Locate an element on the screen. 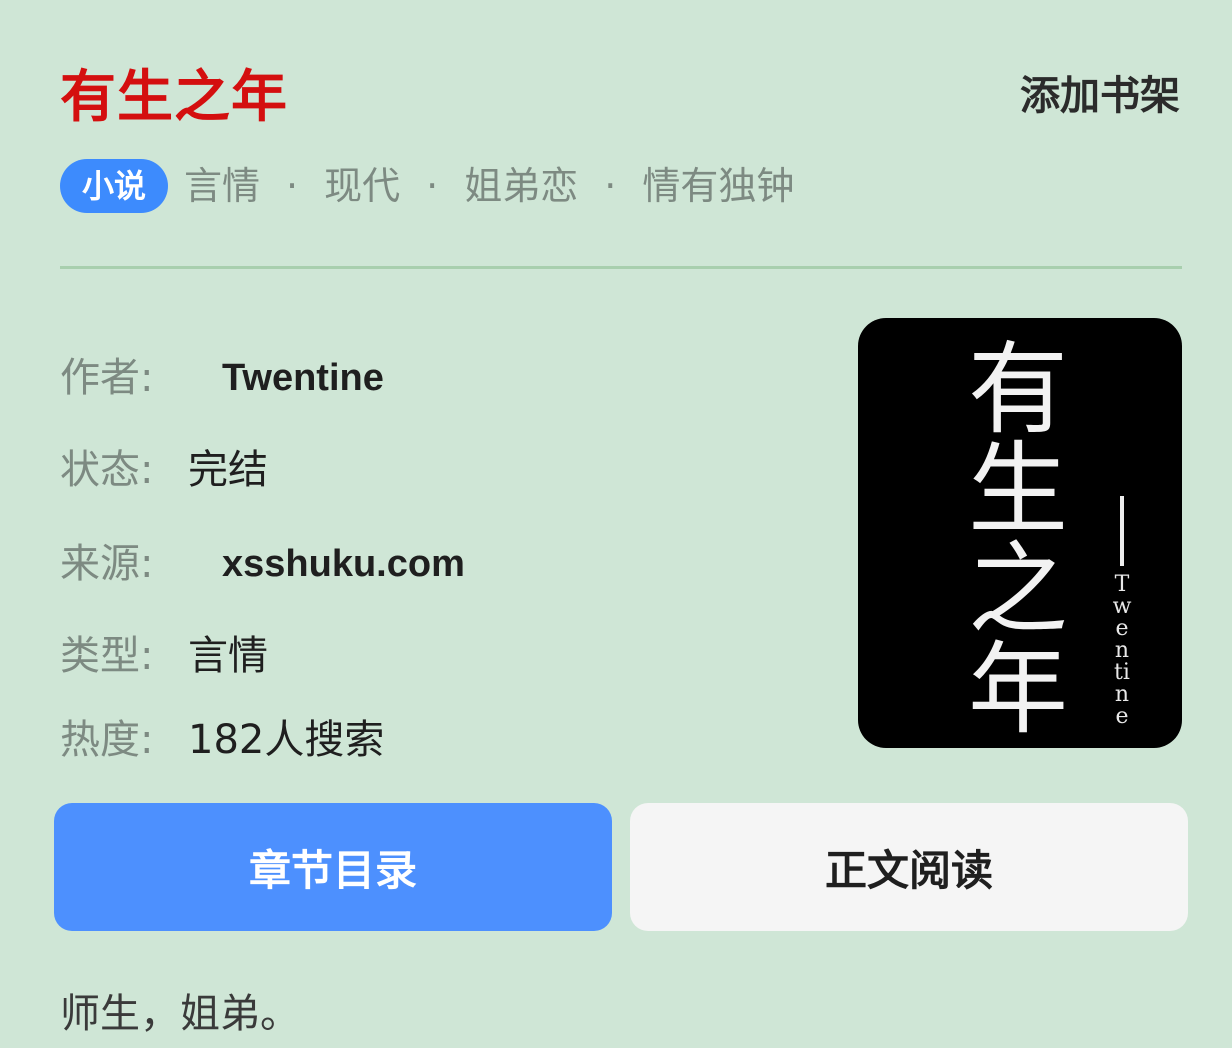 The width and height of the screenshot is (1232, 1048). info-row-type: 类型: 言情 is located at coordinates (164, 656).